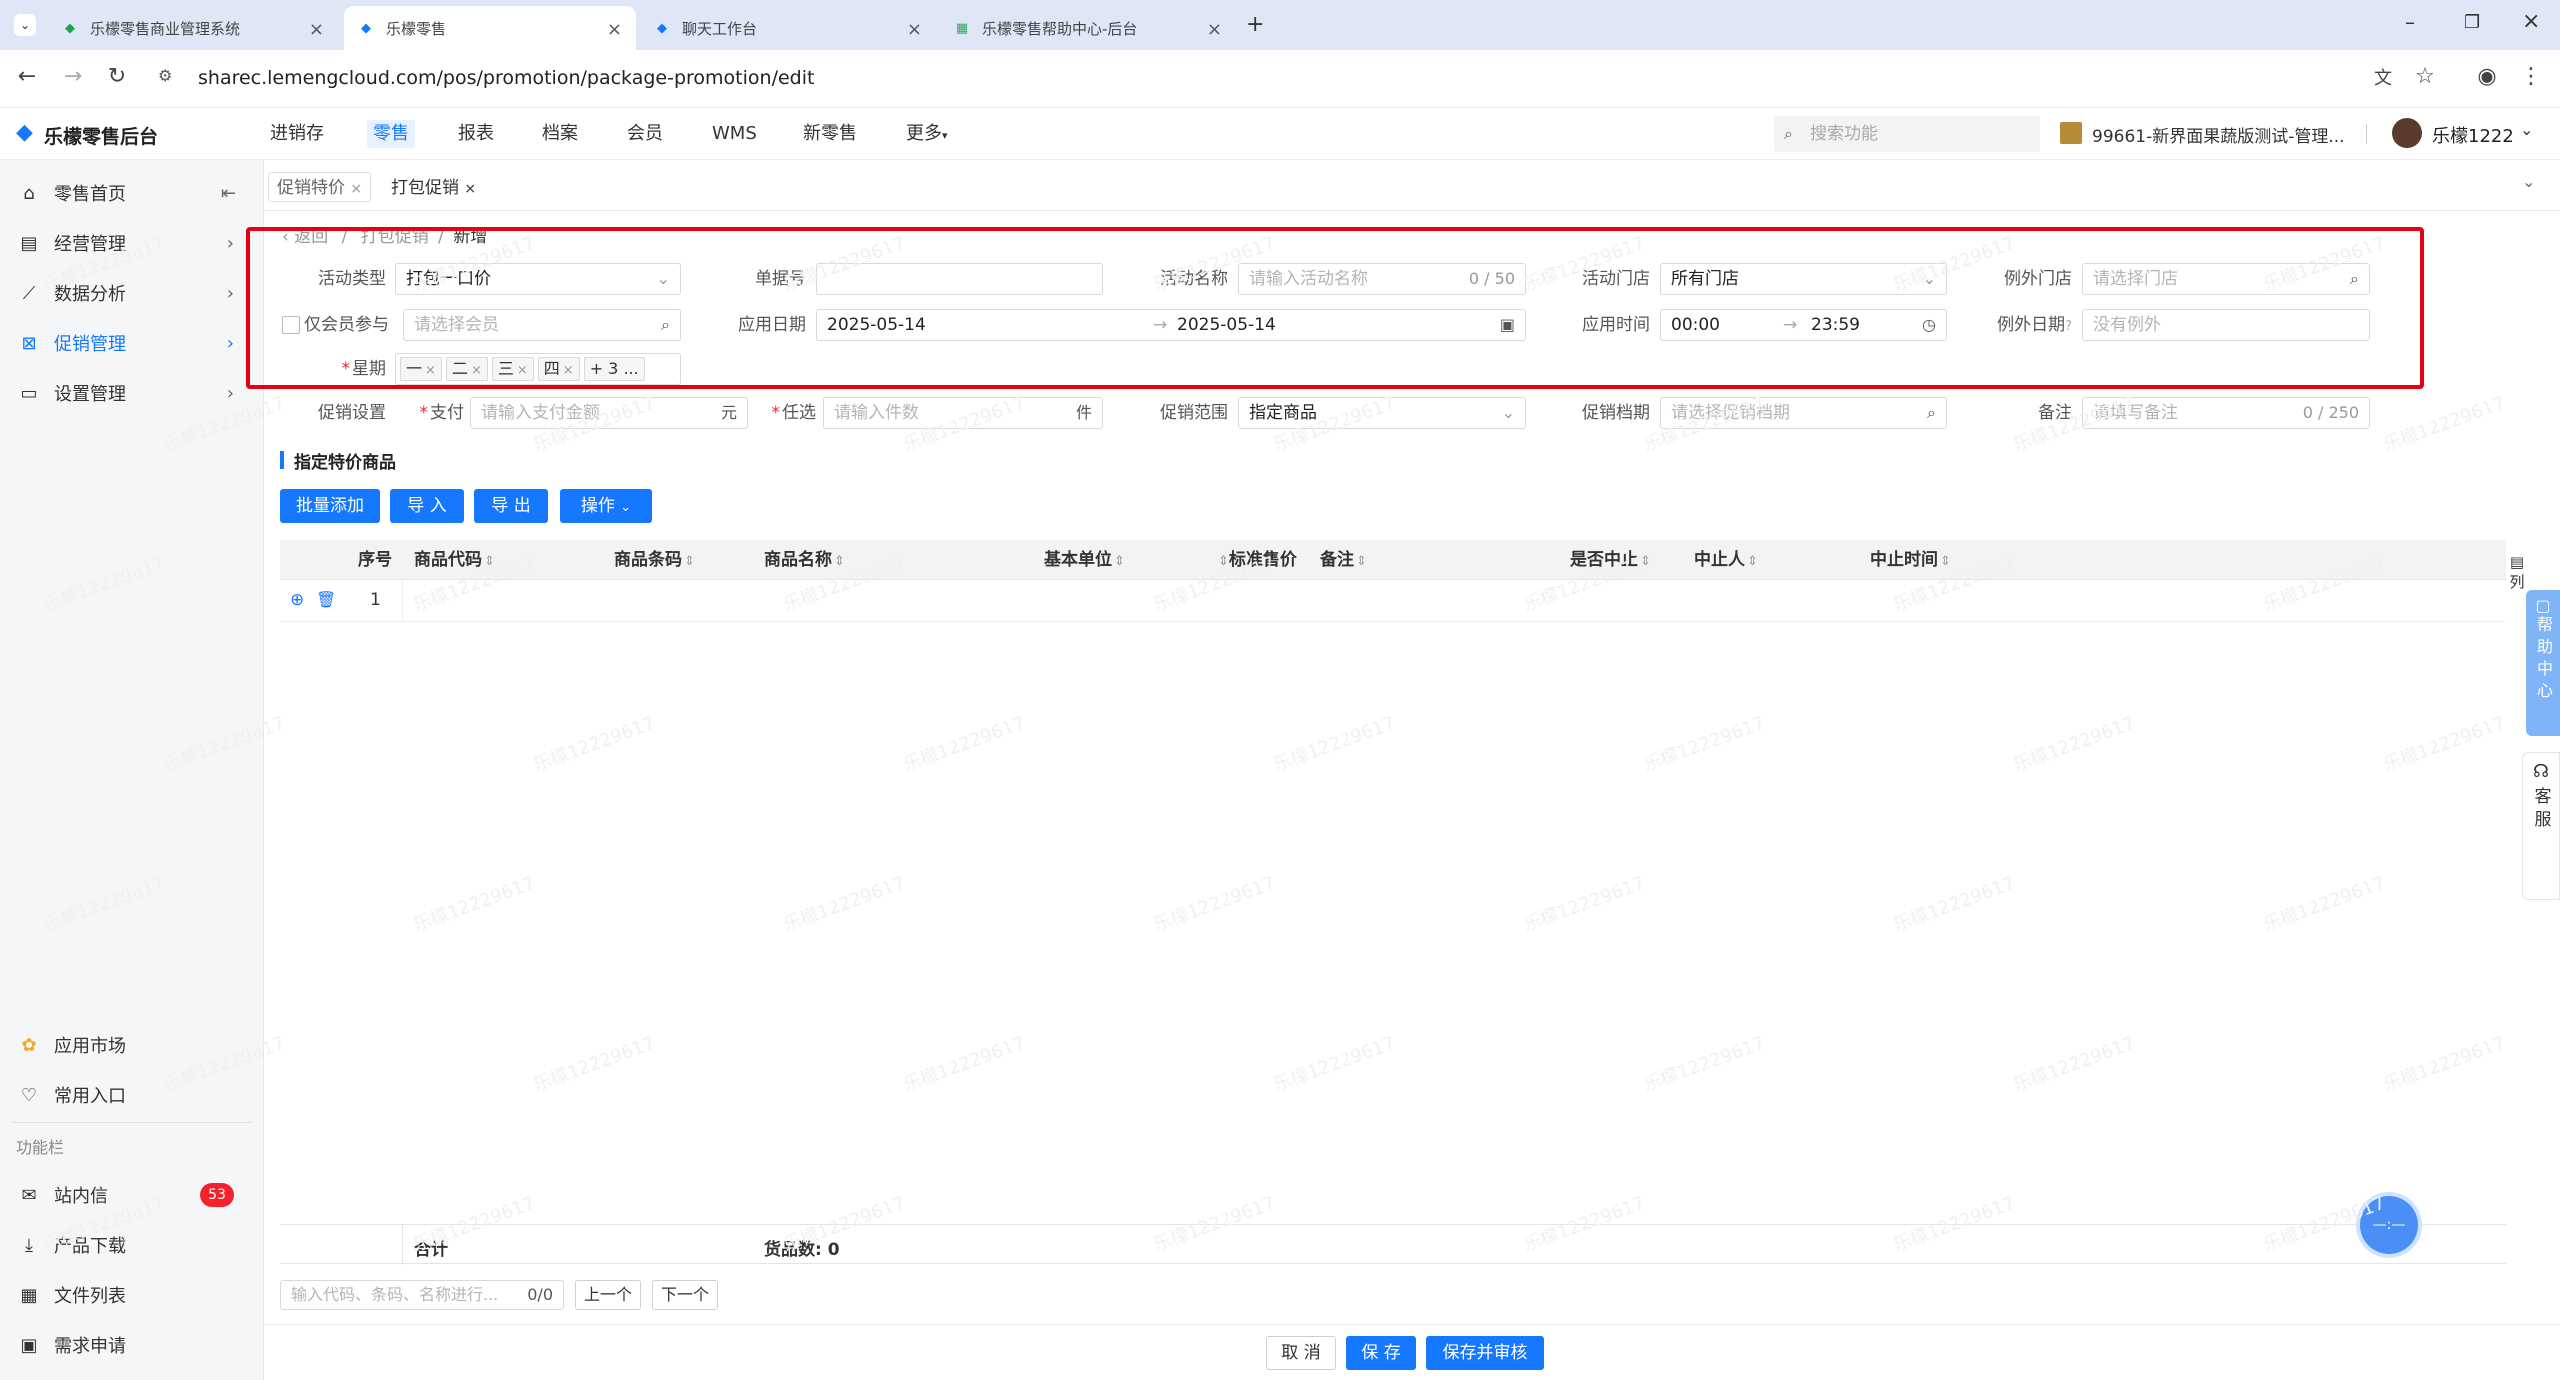 This screenshot has height=1380, width=2560. I want to click on col-name: 商品名称 ⇕, so click(804, 560).